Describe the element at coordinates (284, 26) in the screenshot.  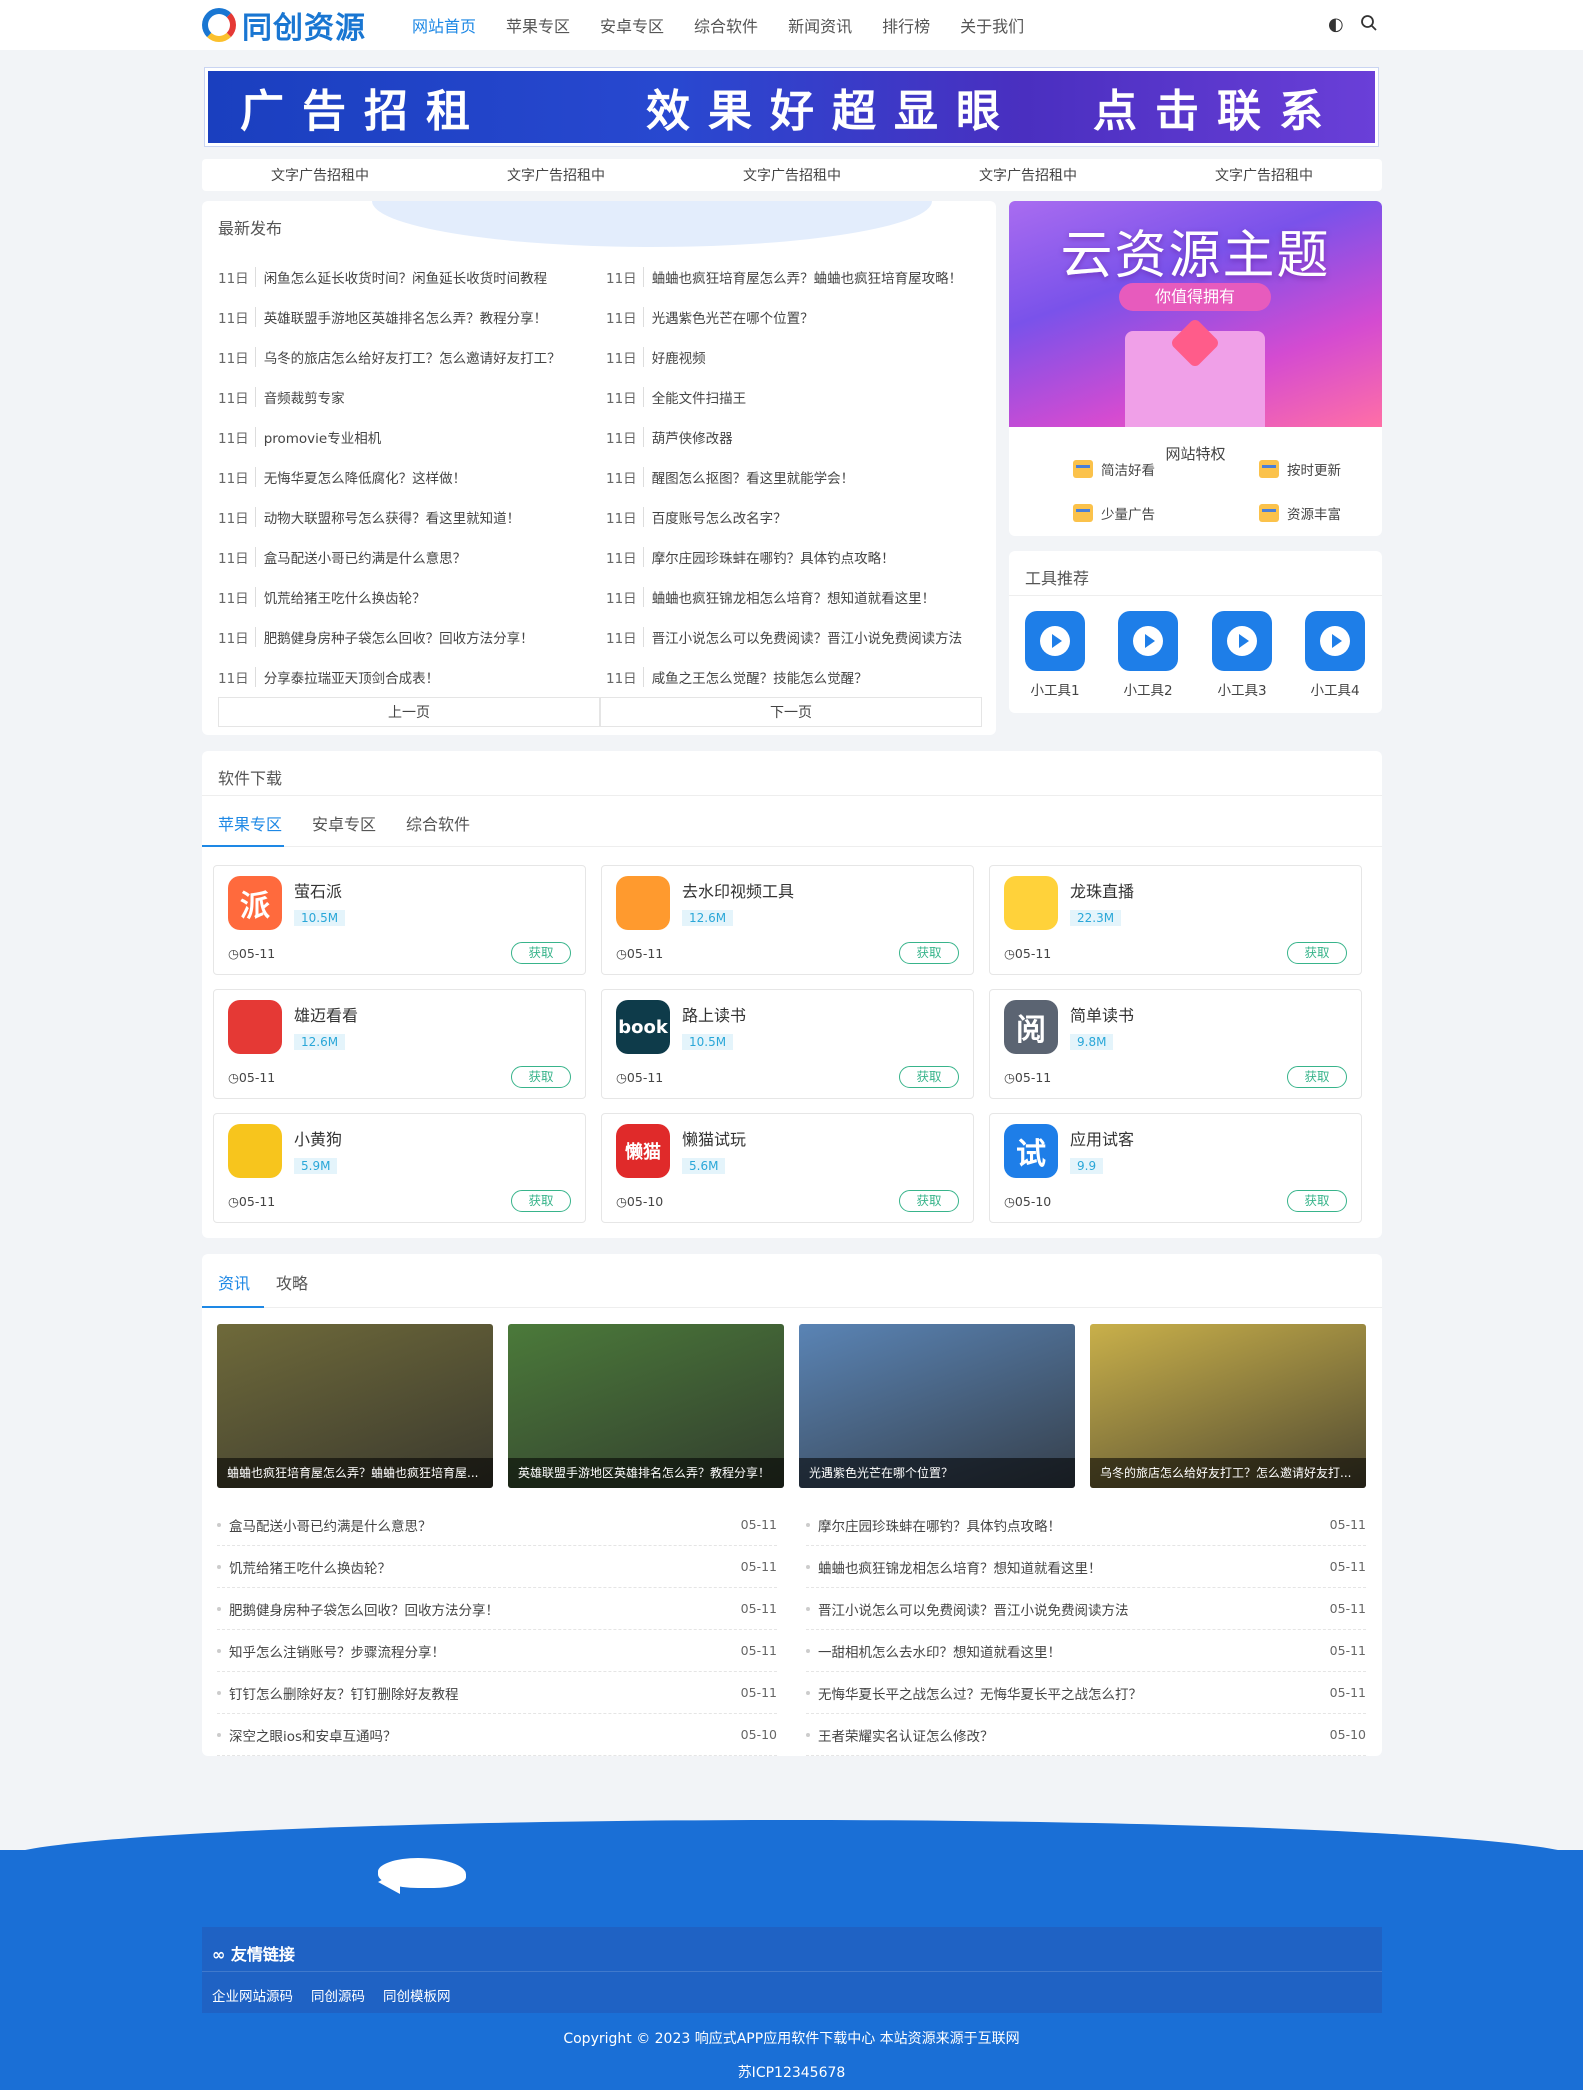
I see `site-logo: 同创资源` at that location.